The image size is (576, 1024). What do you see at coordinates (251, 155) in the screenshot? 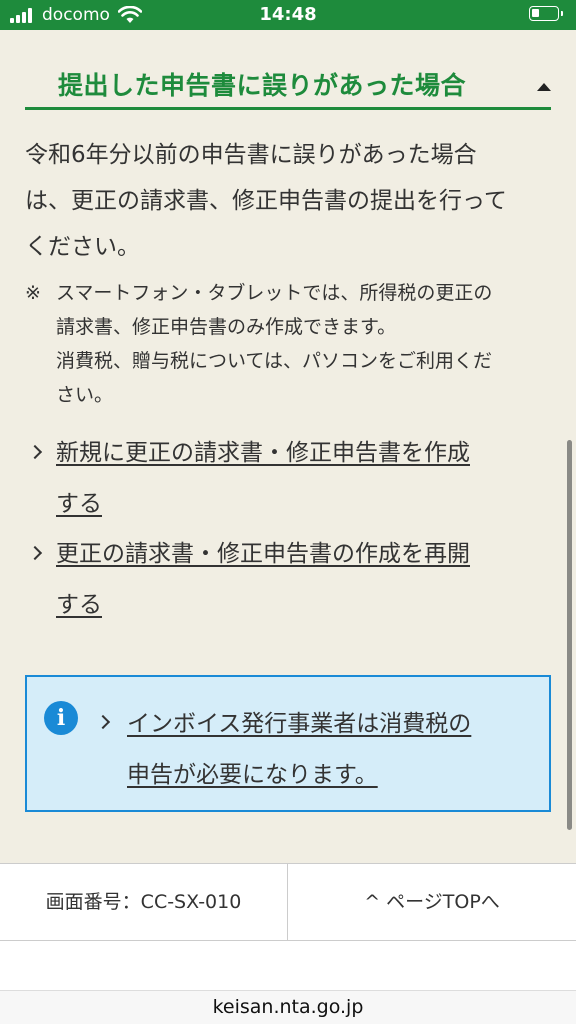
I see `intro-line: 令和6年分以前の申告書に誤りがあった場合` at bounding box center [251, 155].